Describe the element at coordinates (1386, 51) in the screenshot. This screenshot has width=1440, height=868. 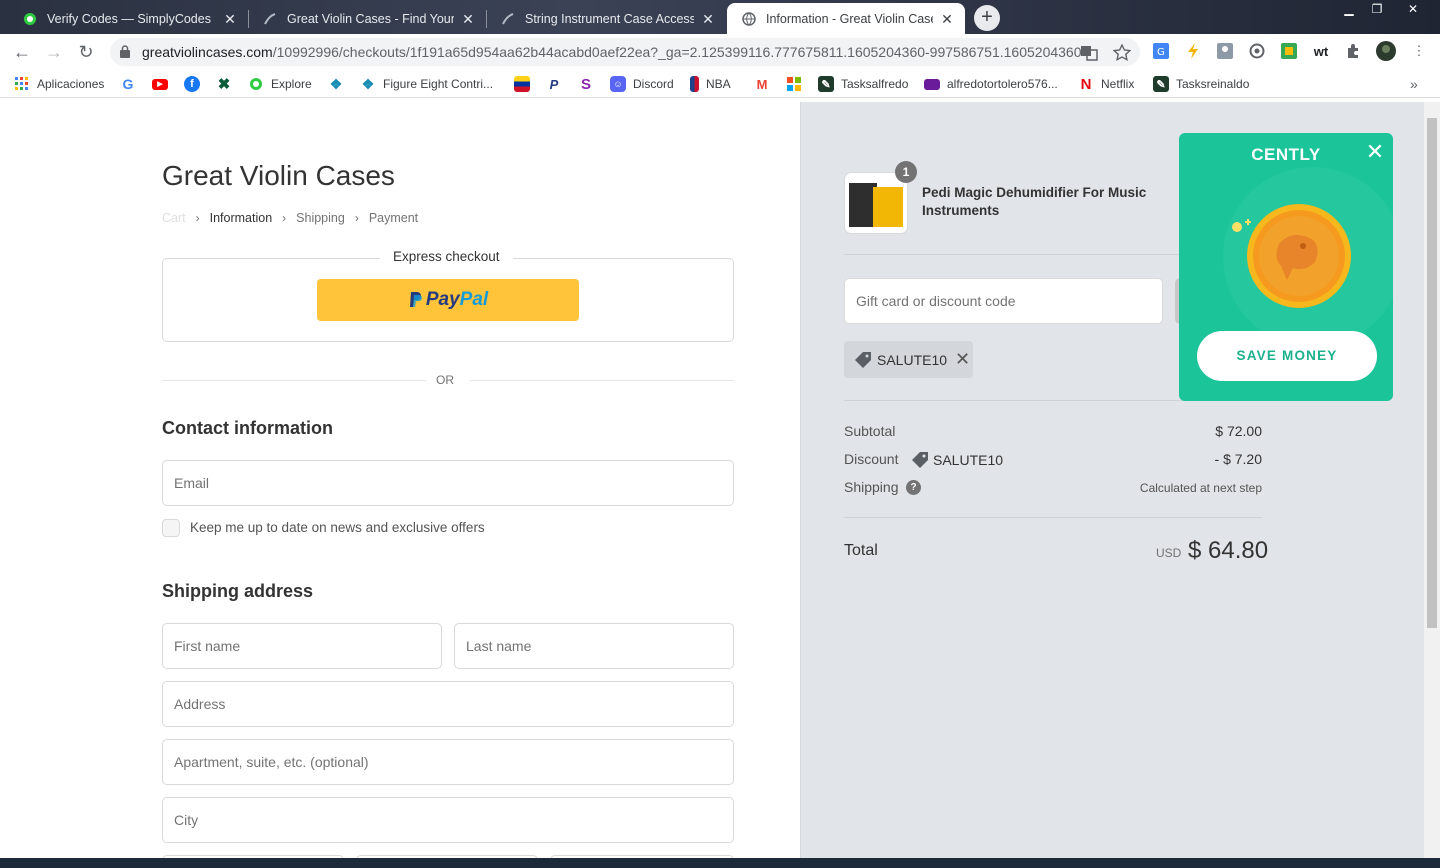
I see `profile-avatar` at that location.